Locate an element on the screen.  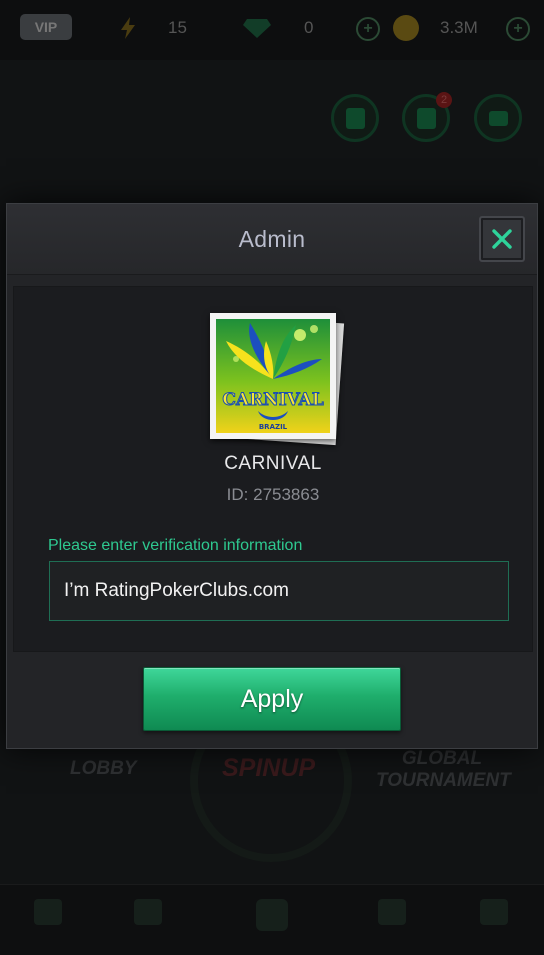
bottom-nav is located at coordinates (272, 919).